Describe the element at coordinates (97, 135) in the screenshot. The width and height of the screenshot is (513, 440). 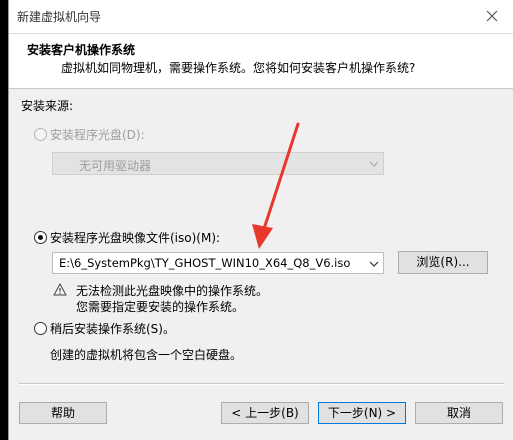
I see `radio-disc-label: 安装程序光盘(D):` at that location.